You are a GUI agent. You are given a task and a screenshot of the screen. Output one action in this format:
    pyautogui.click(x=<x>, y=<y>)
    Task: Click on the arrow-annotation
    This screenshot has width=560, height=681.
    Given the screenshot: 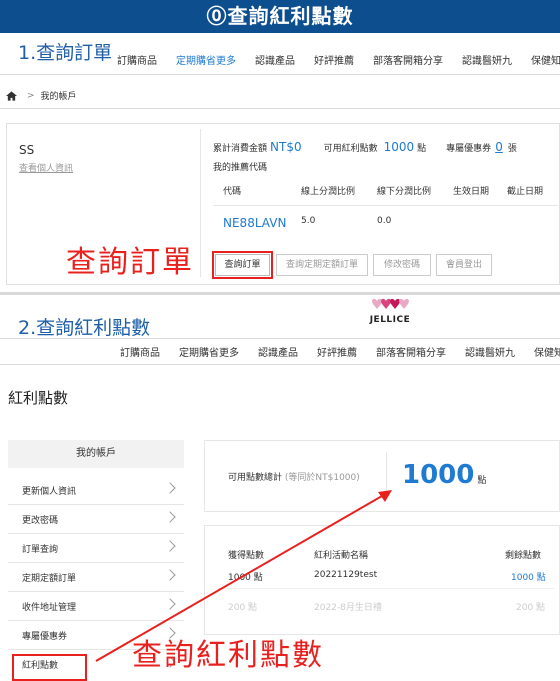 What is the action you would take?
    pyautogui.click(x=243, y=576)
    